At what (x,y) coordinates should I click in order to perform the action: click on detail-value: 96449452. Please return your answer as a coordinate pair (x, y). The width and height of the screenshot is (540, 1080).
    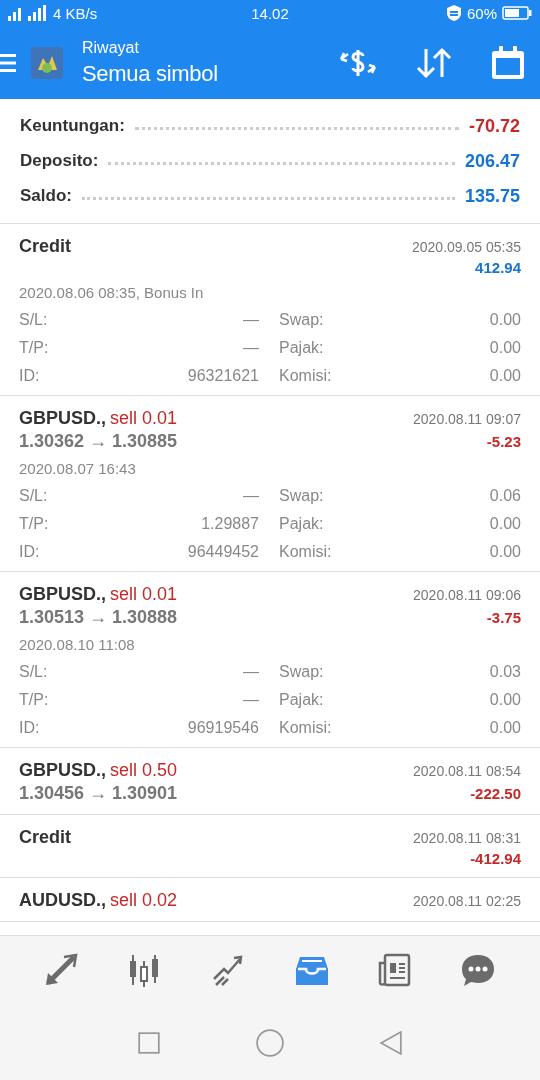
    Looking at the image, I should click on (222, 552).